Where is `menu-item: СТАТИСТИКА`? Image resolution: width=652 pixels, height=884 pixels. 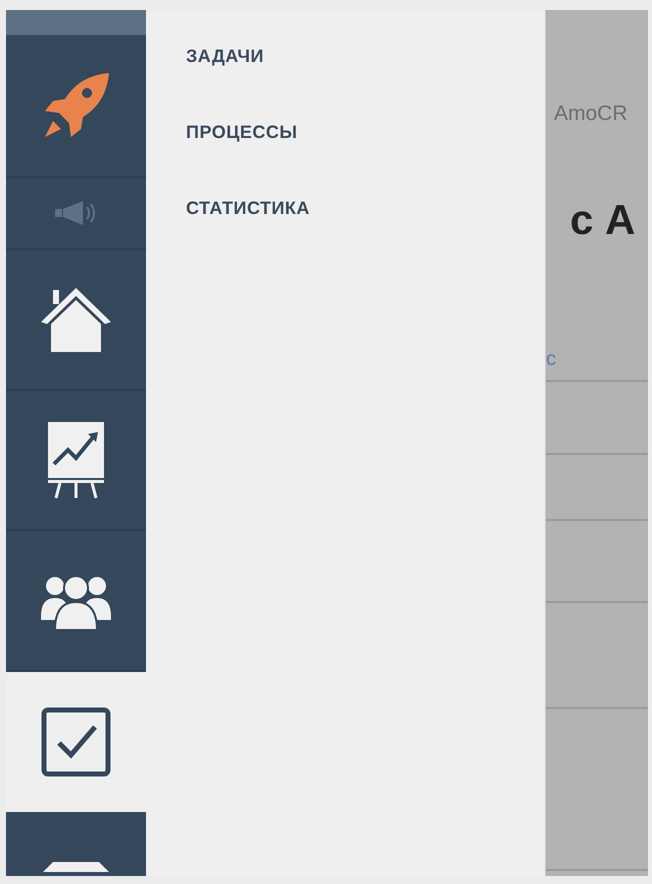 menu-item: СТАТИСТИКА is located at coordinates (248, 208).